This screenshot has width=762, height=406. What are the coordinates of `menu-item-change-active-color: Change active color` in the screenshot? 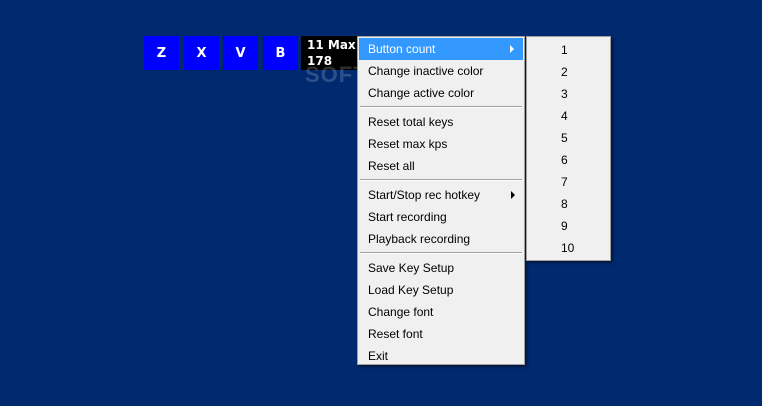 It's located at (441, 93).